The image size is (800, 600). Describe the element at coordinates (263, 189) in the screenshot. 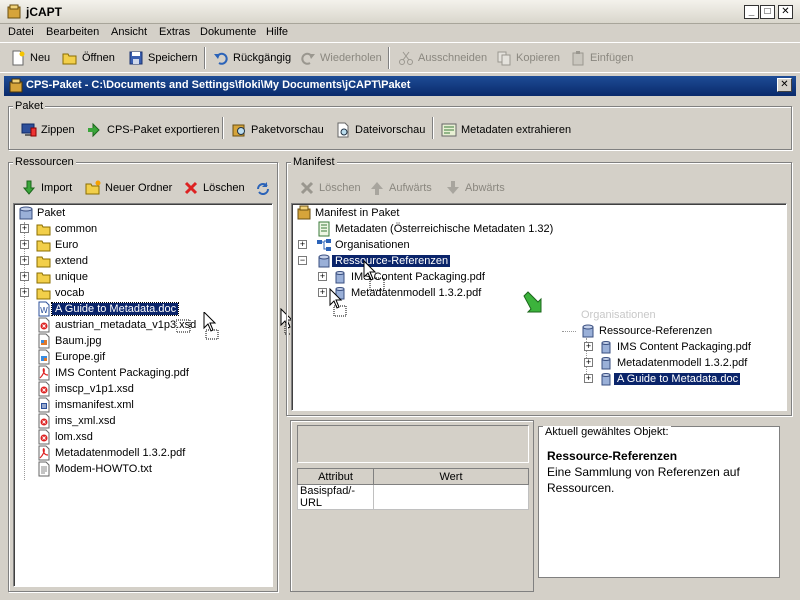

I see `refresh-icon` at that location.